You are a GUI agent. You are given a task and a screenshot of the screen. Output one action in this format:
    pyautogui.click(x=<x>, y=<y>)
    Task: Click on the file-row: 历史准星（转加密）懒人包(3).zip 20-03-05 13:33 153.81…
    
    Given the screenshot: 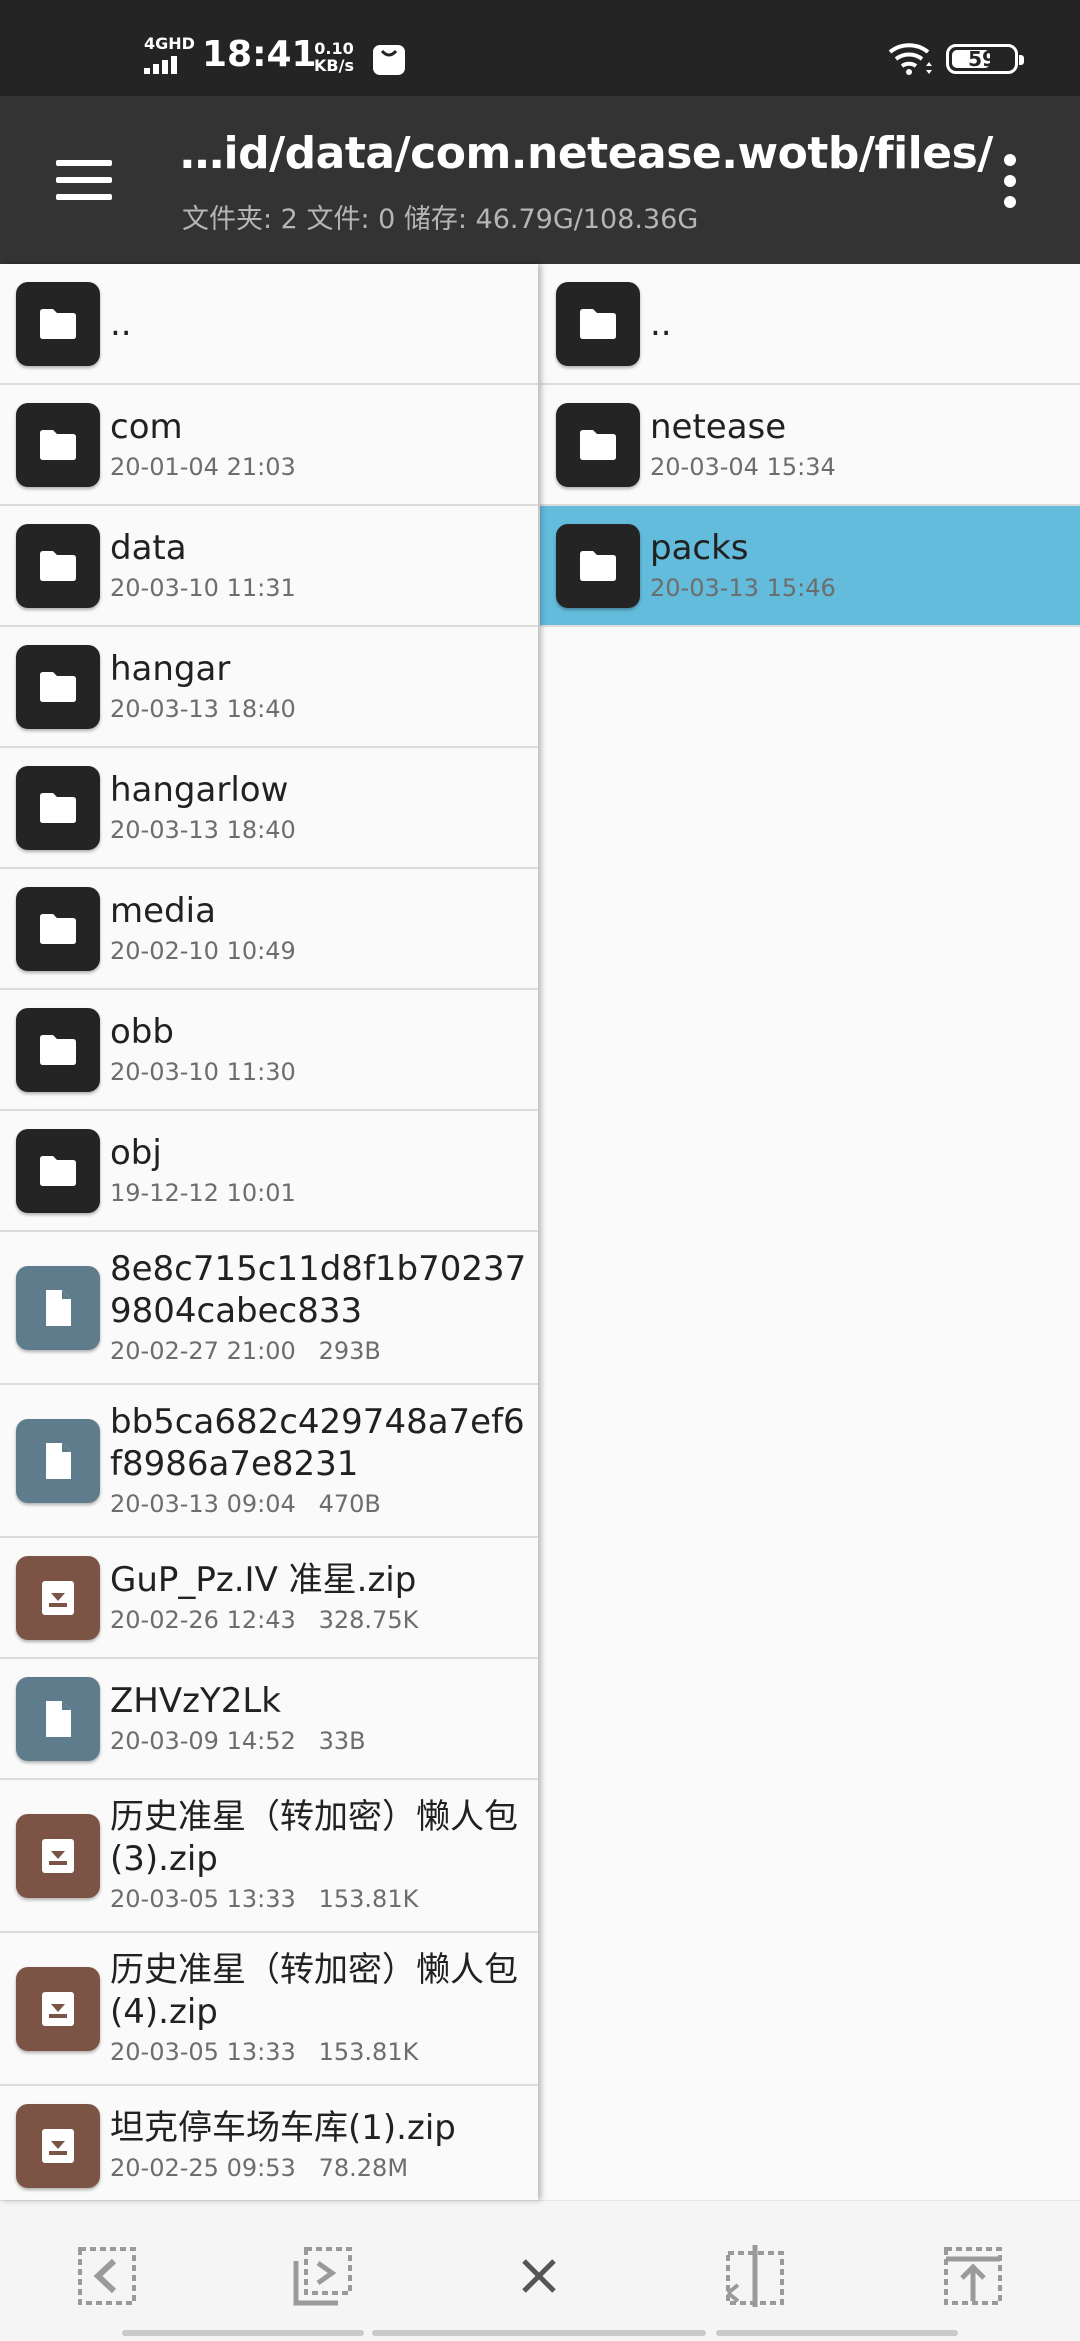 What is the action you would take?
    pyautogui.click(x=269, y=1856)
    